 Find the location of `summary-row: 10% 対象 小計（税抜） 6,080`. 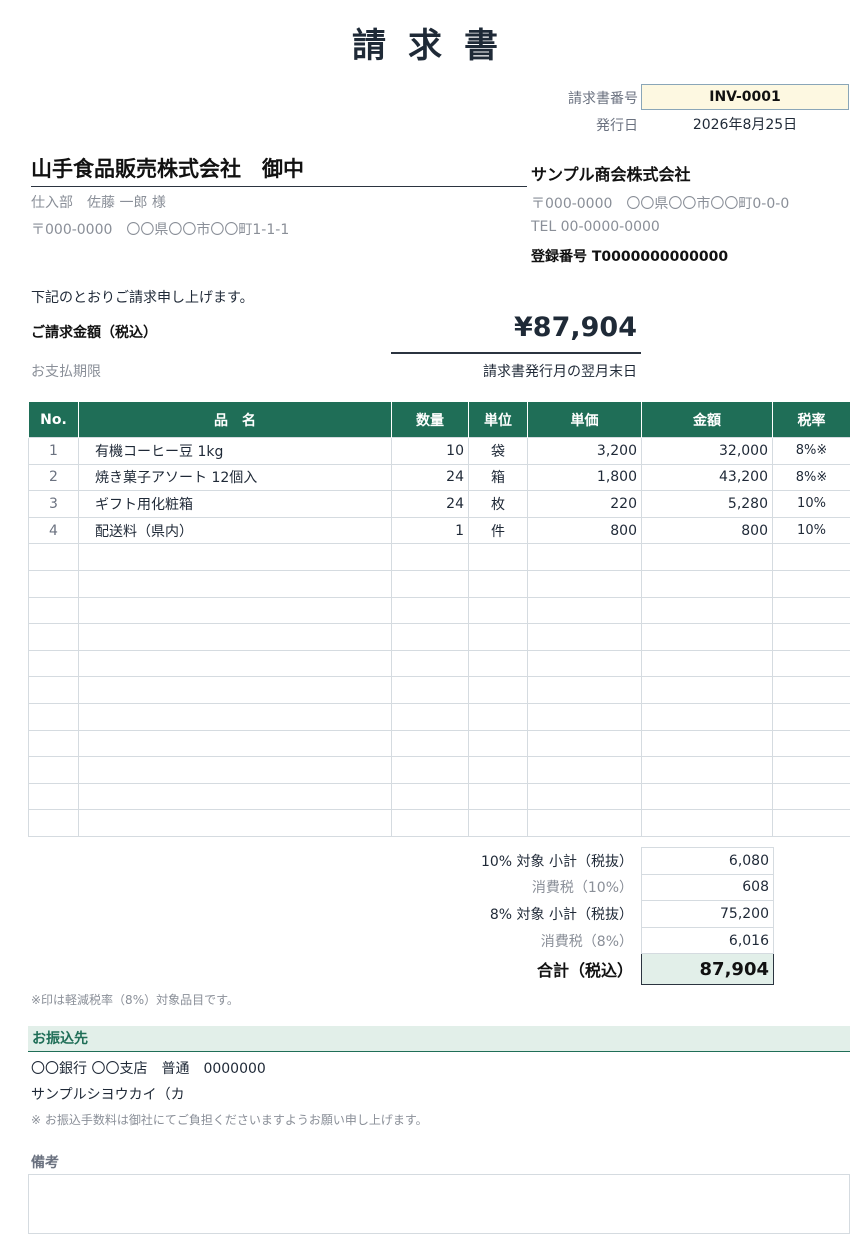

summary-row: 10% 対象 小計（税抜） 6,080 is located at coordinates (587, 861).